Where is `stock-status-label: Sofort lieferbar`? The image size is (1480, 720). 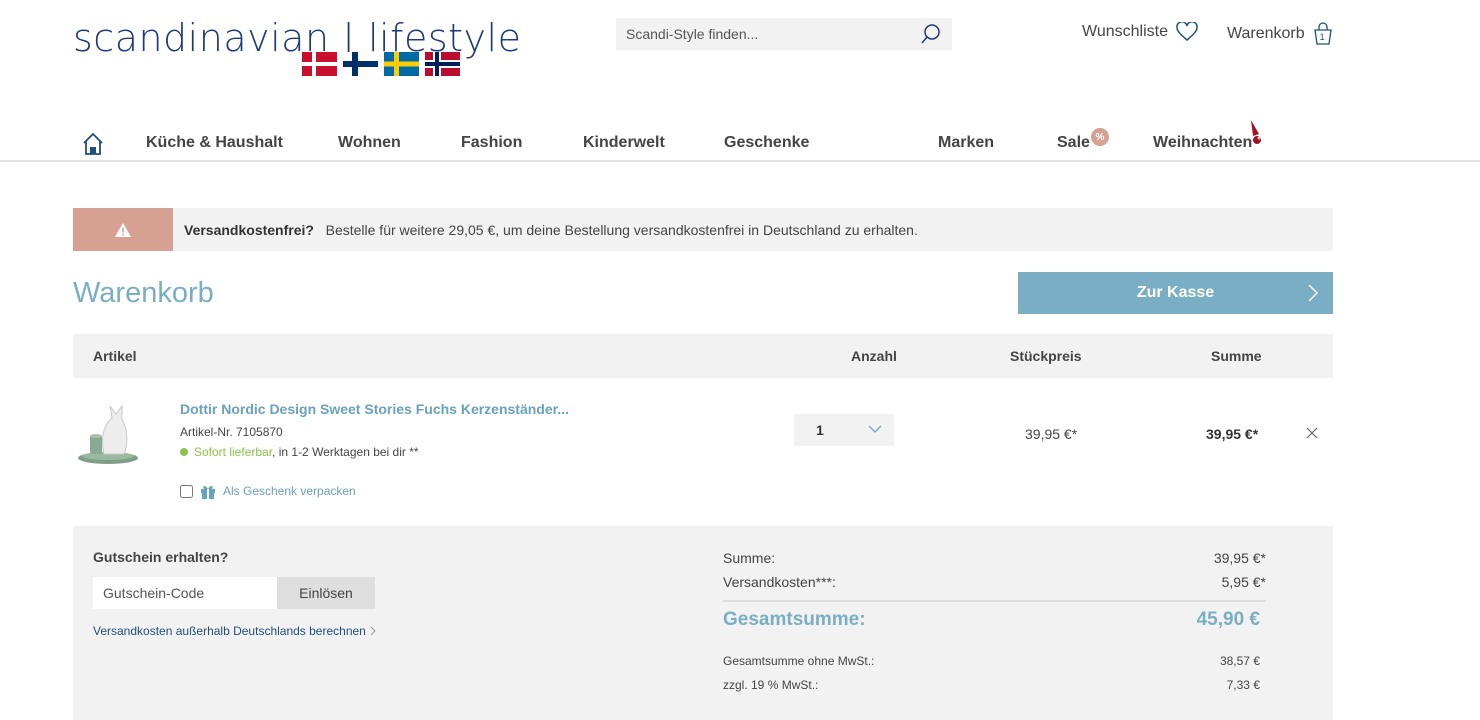 stock-status-label: Sofort lieferbar is located at coordinates (233, 452).